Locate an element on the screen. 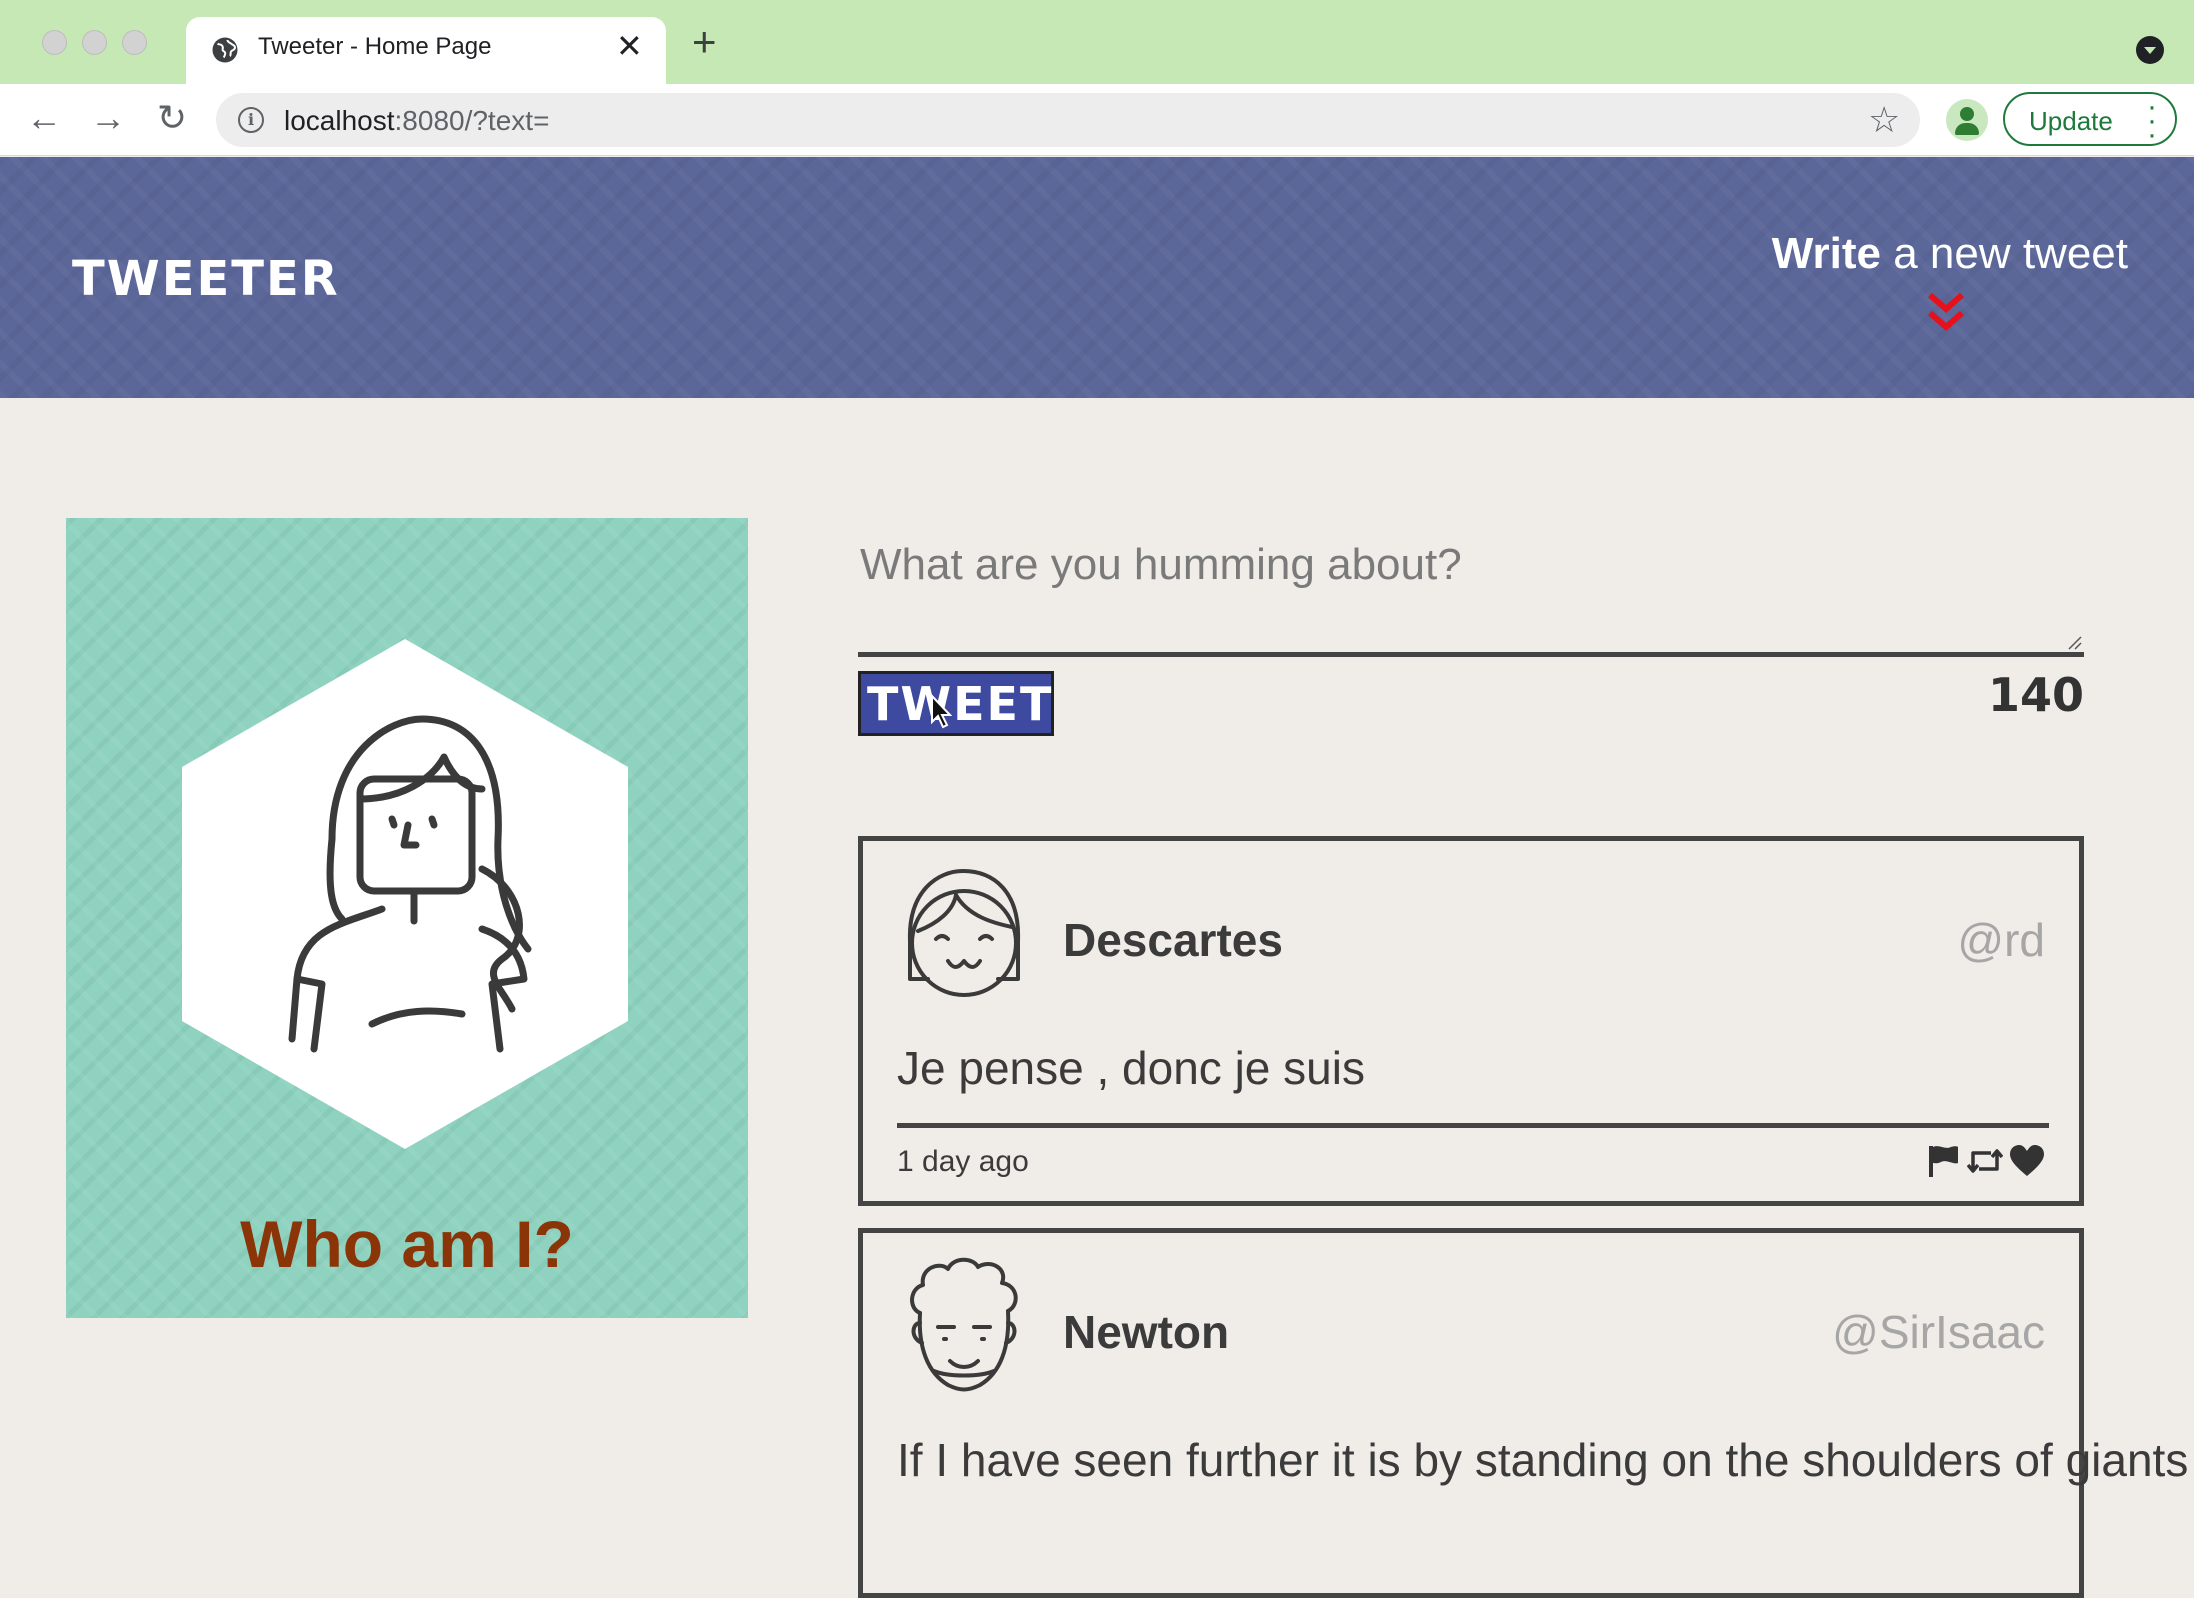  update-button: Update · · · is located at coordinates (2090, 121).